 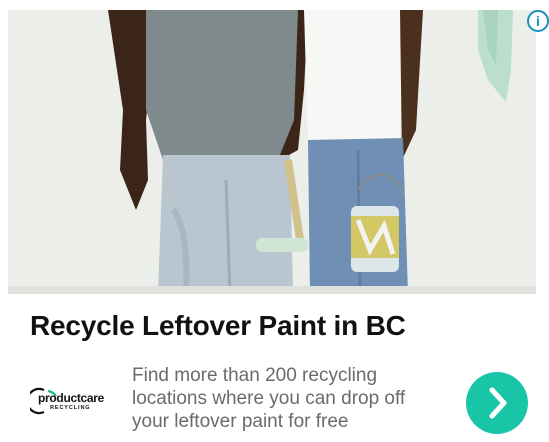 I want to click on productcare-logo: productcare RECYCLING, so click(x=68, y=401).